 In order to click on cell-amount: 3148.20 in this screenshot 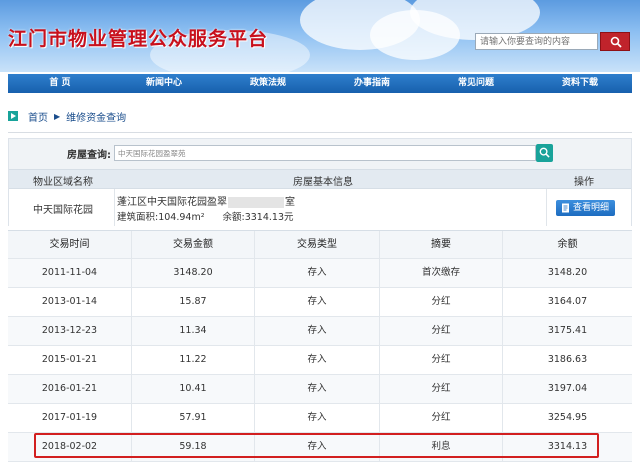, I will do `click(193, 273)`.